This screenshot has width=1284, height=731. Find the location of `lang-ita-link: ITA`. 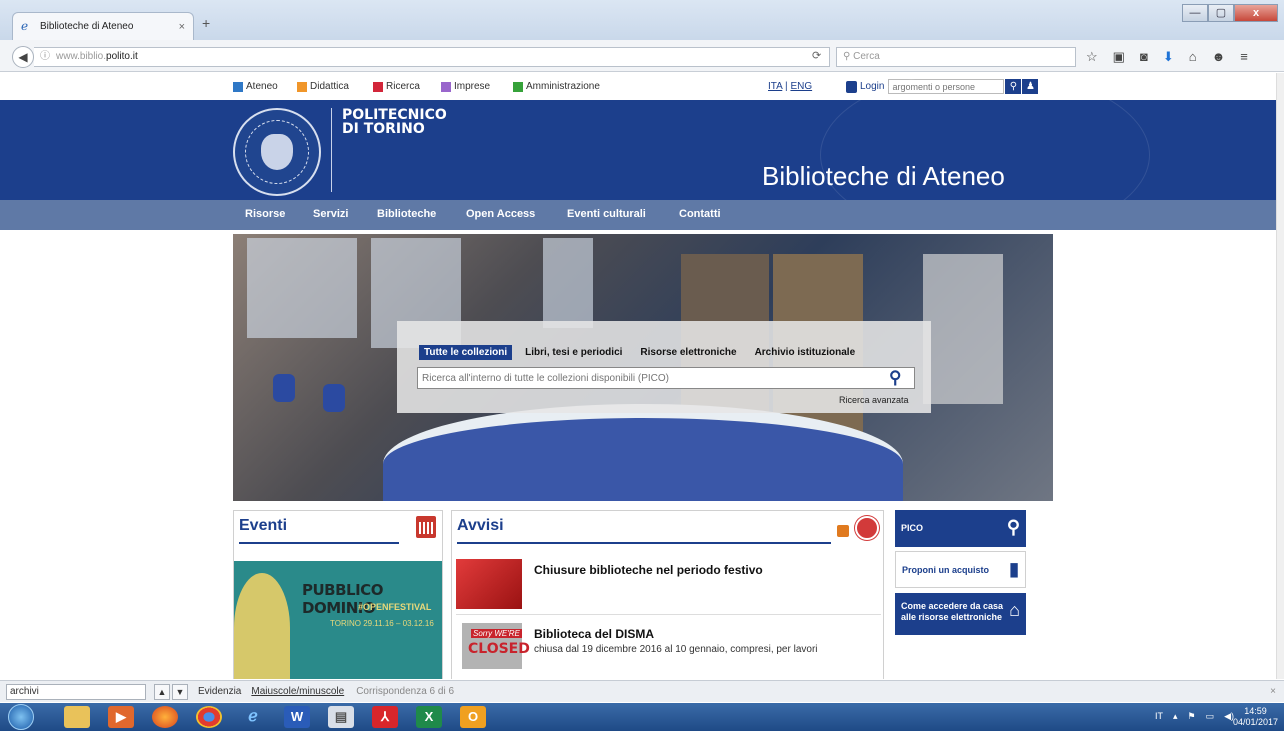

lang-ita-link: ITA is located at coordinates (775, 86).